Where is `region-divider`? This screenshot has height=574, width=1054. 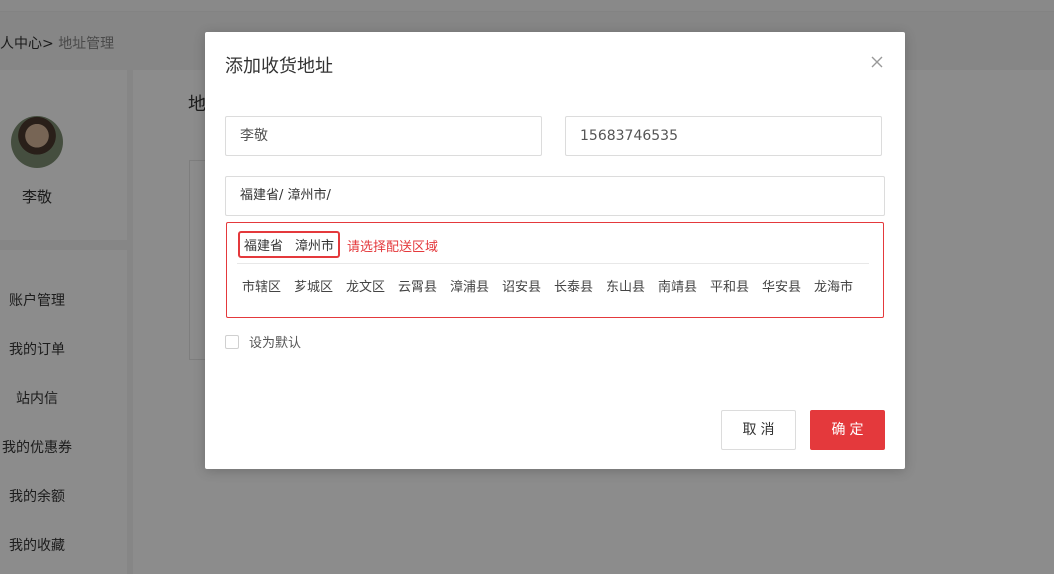
region-divider is located at coordinates (553, 263).